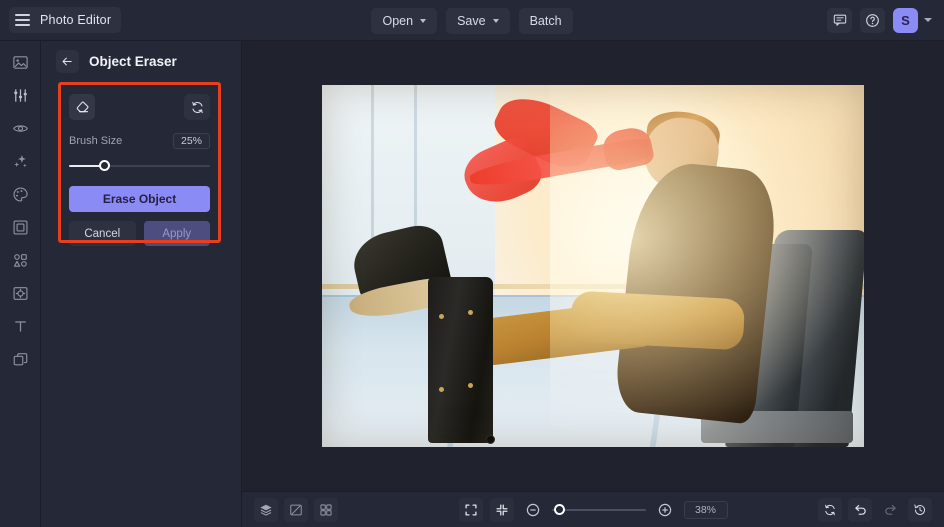 The width and height of the screenshot is (944, 527). I want to click on save-button: Save, so click(478, 20).